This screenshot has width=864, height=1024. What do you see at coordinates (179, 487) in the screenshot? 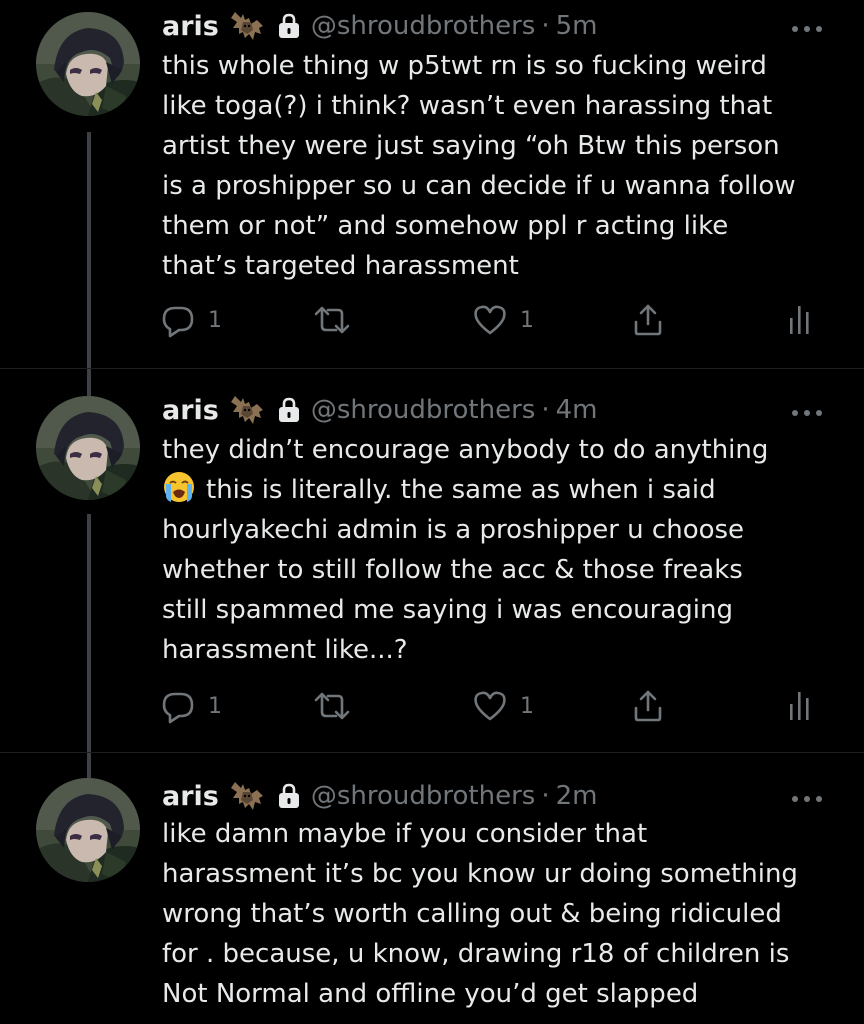
I see `loudly-crying-face-emoji` at bounding box center [179, 487].